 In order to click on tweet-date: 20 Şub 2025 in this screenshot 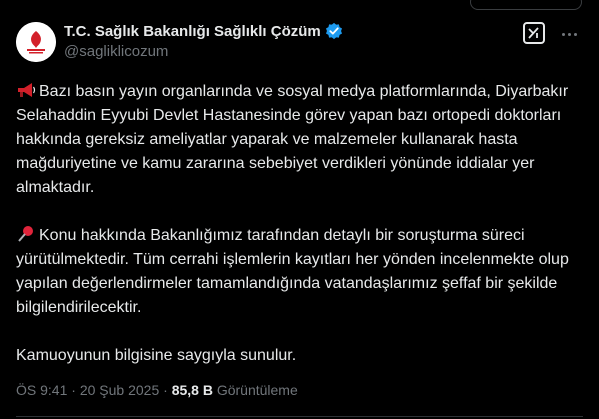, I will do `click(119, 390)`.